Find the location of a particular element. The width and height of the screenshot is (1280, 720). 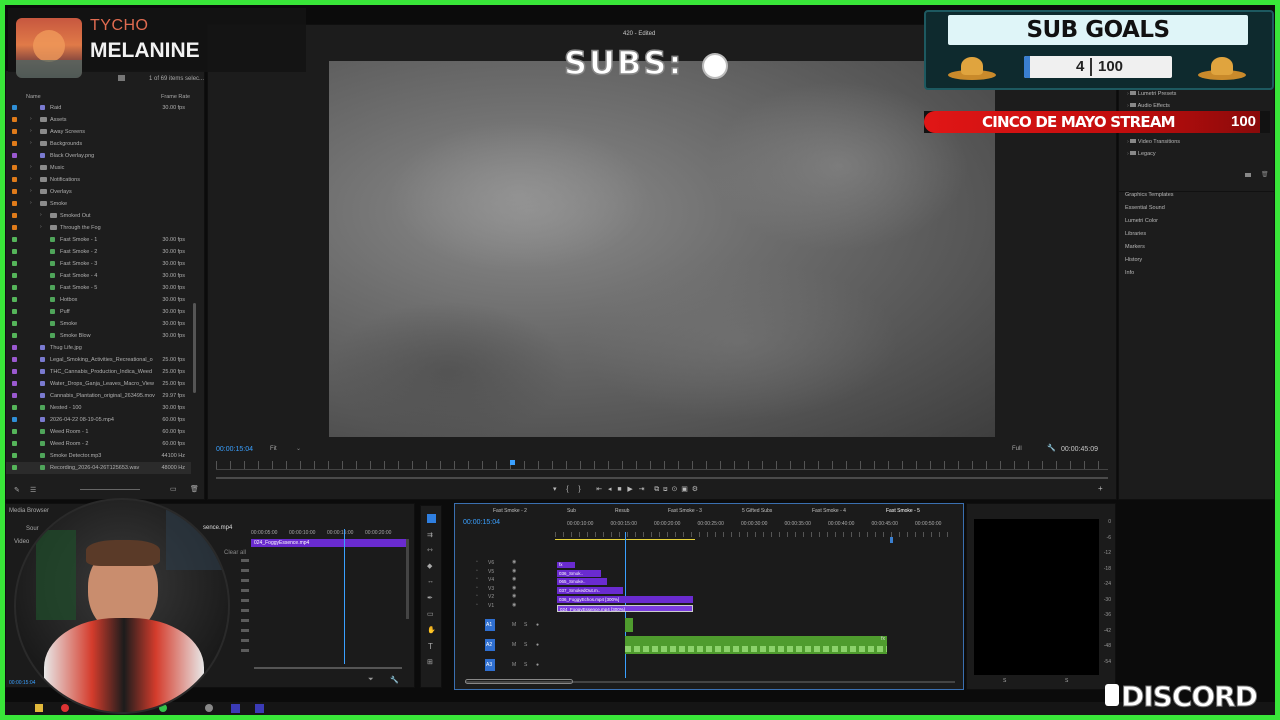

project-item: › Overlays is located at coordinates (98, 192).